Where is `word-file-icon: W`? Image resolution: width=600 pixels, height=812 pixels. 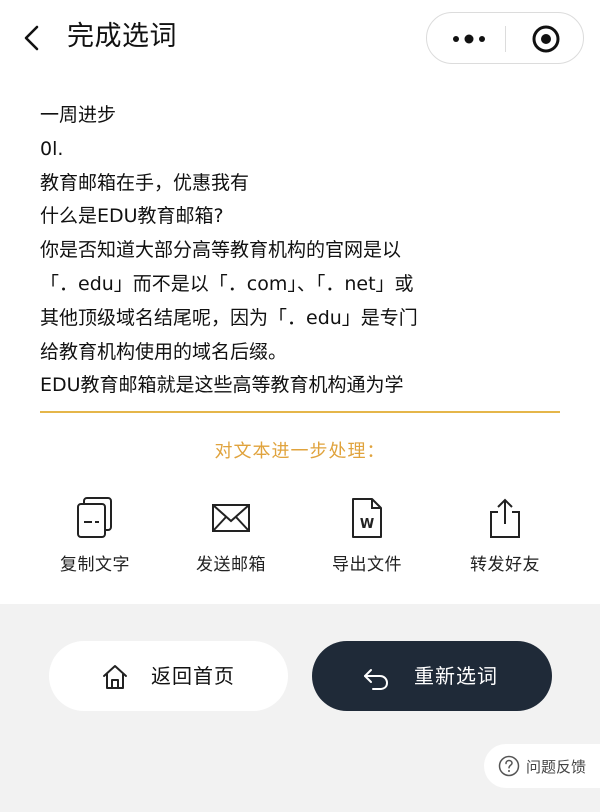
word-file-icon: W is located at coordinates (367, 518).